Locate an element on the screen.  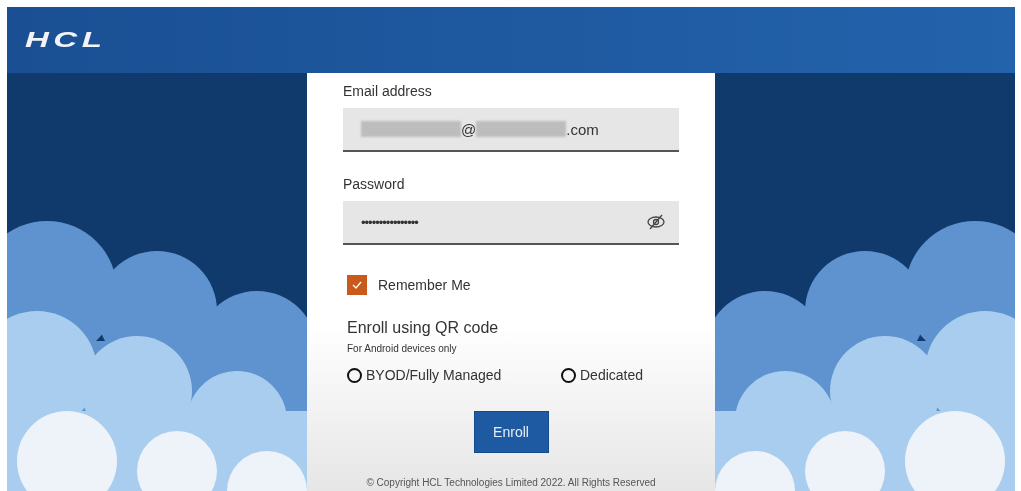
radio-label: BYOD/Fully Managed is located at coordinates (434, 375).